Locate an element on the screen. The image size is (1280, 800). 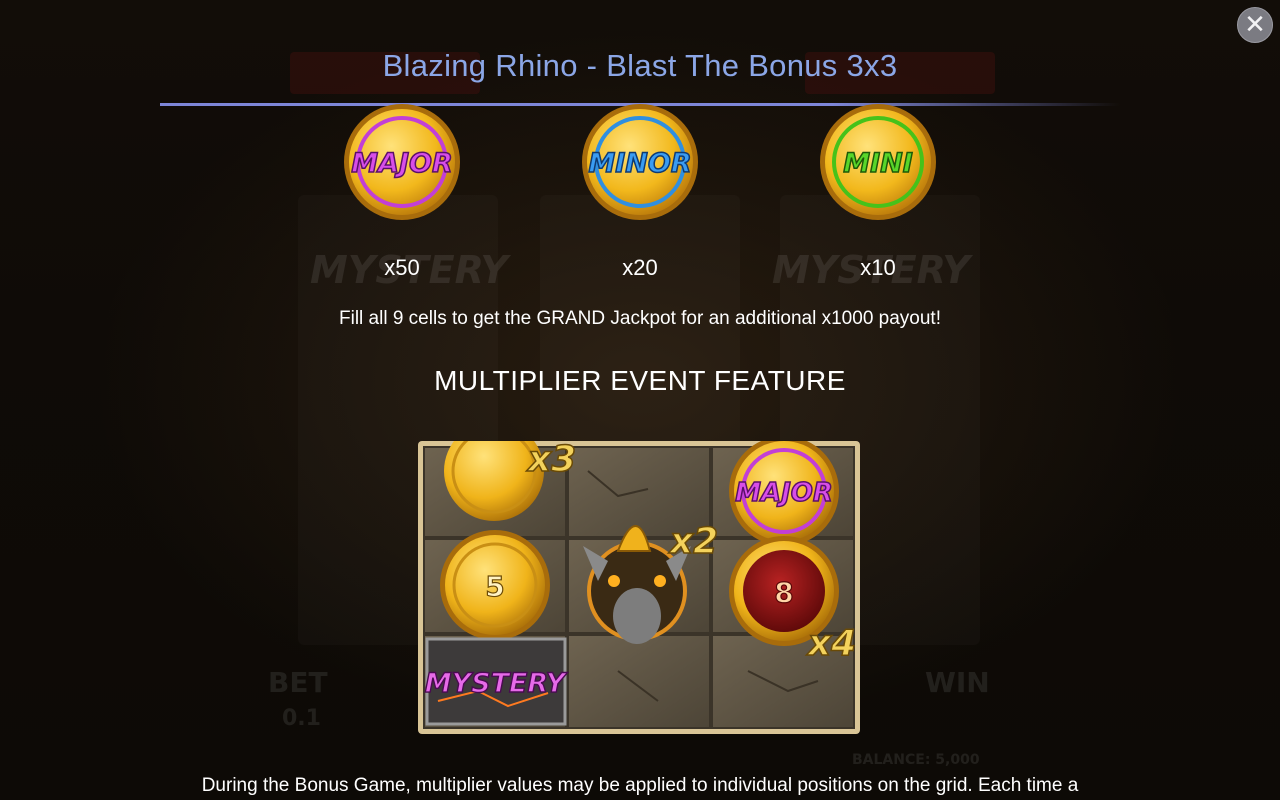
mini-coin-text: MINI is located at coordinates (878, 163).